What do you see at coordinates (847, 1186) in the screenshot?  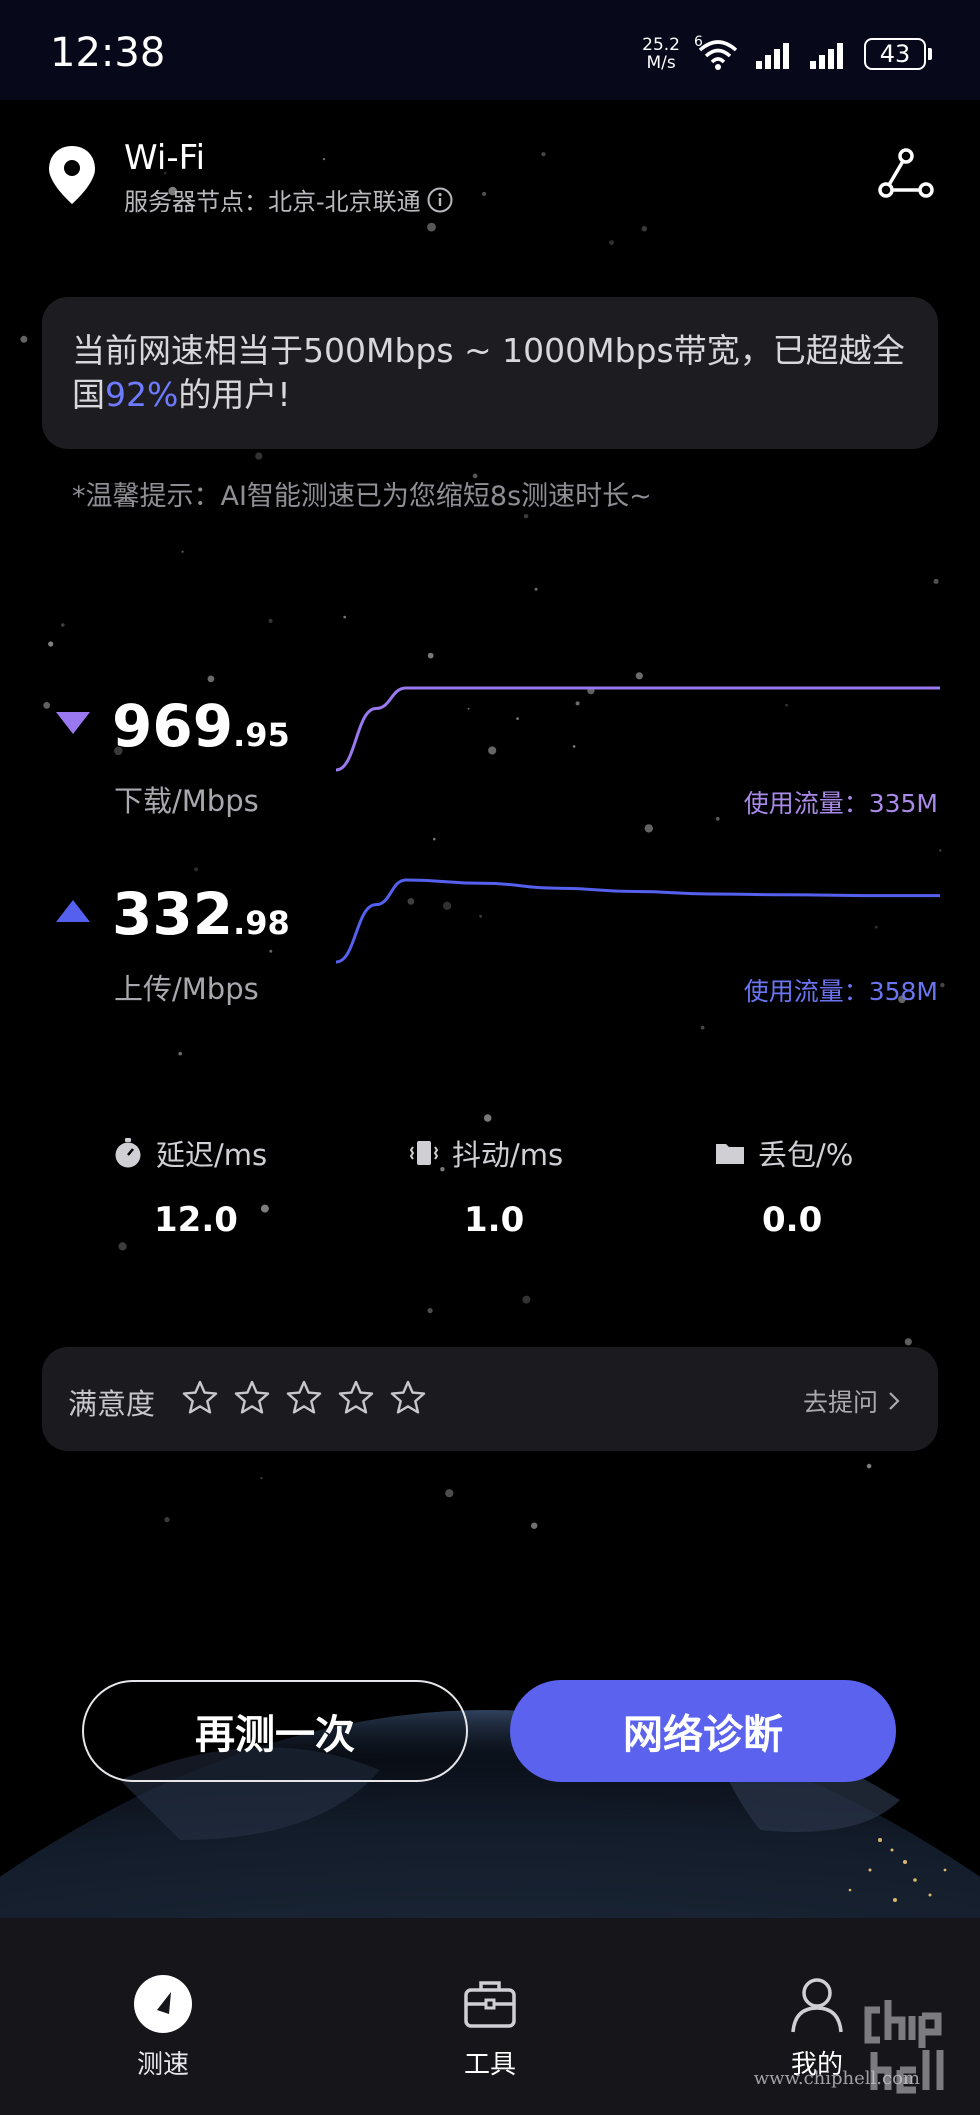 I see `packet-loss-metric: 丢包/% 0.0` at bounding box center [847, 1186].